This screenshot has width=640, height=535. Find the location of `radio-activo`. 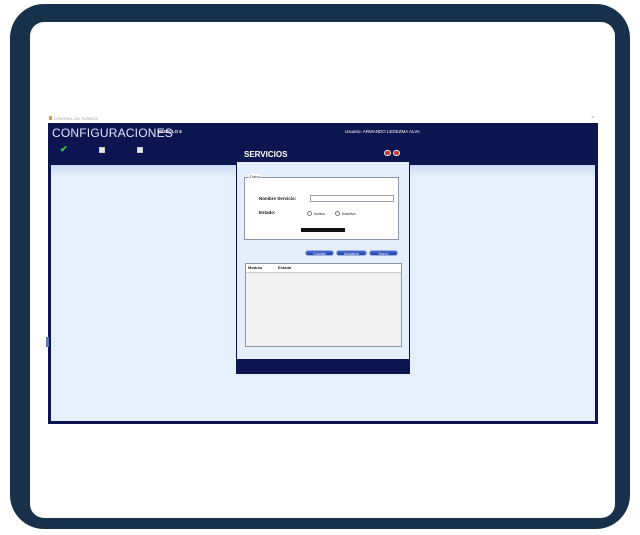

radio-activo is located at coordinates (309, 213).